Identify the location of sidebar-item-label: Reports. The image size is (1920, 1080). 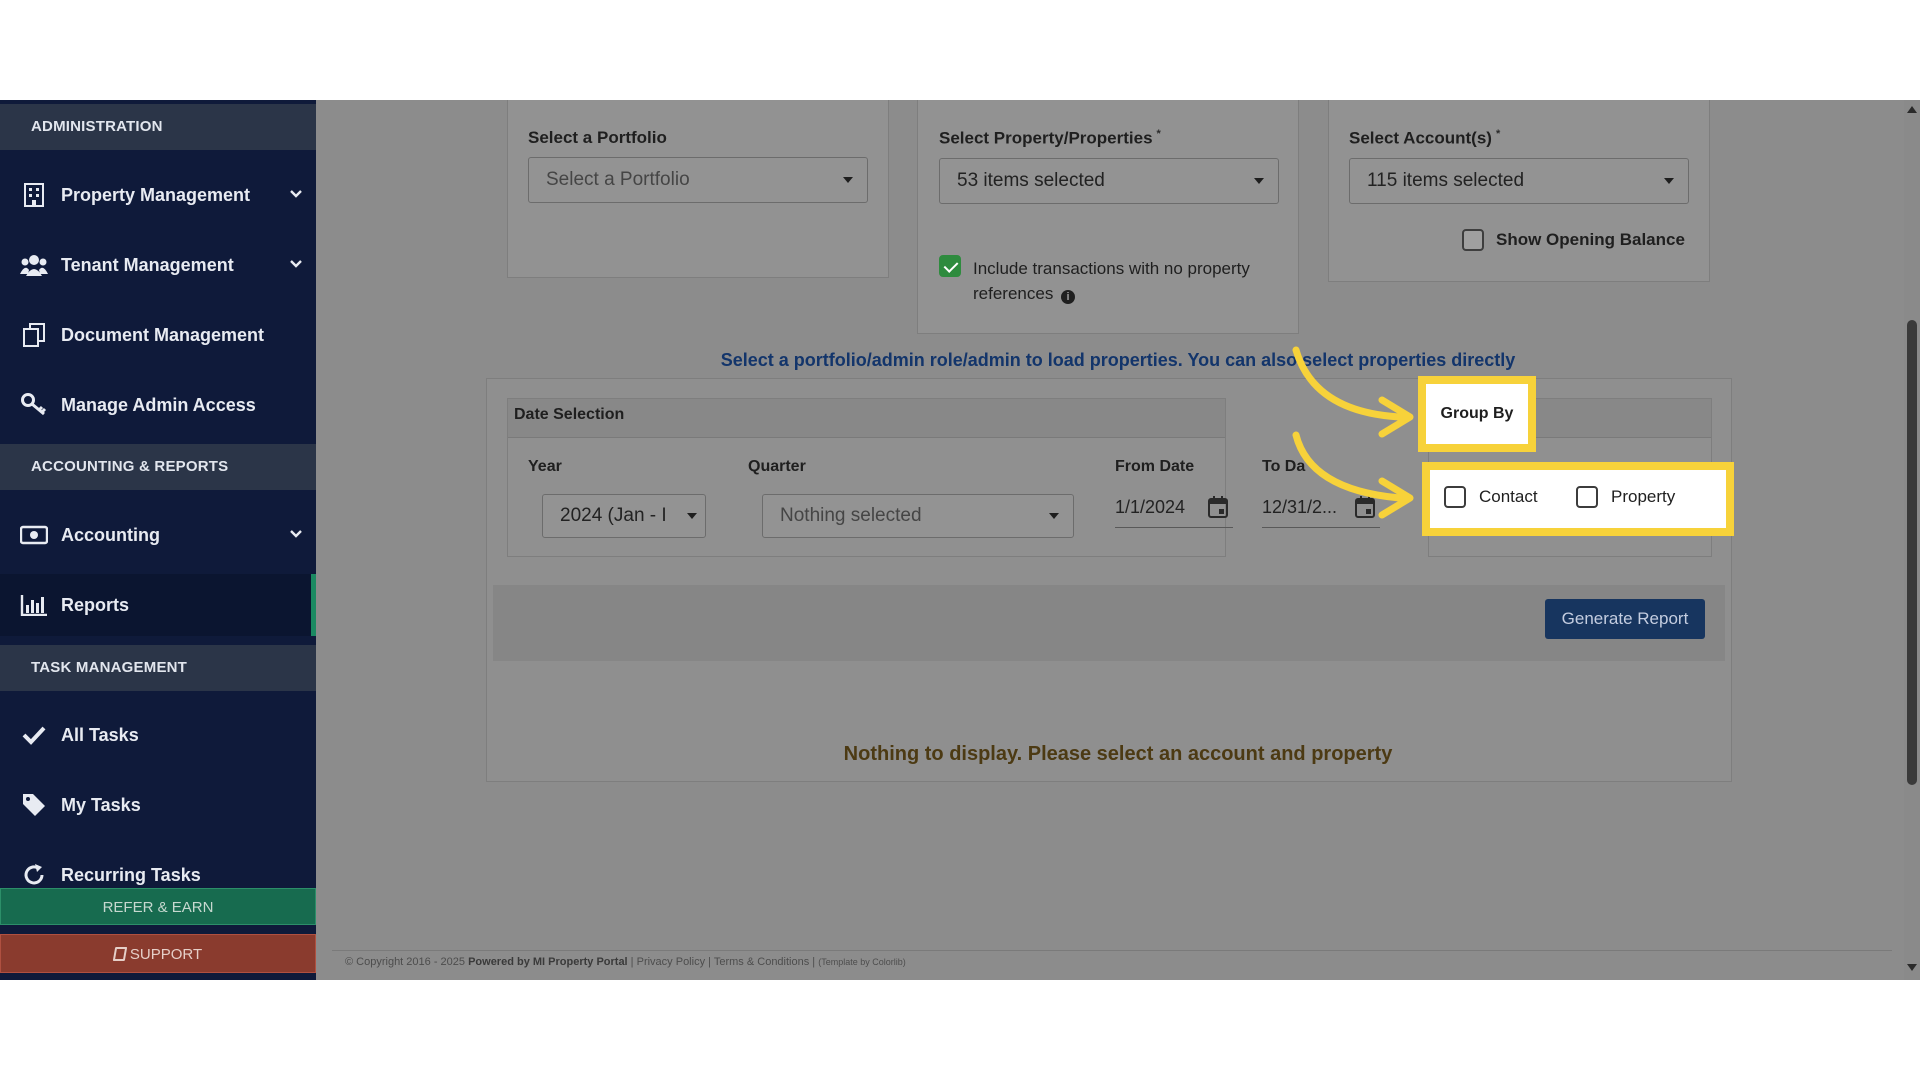
(95, 604).